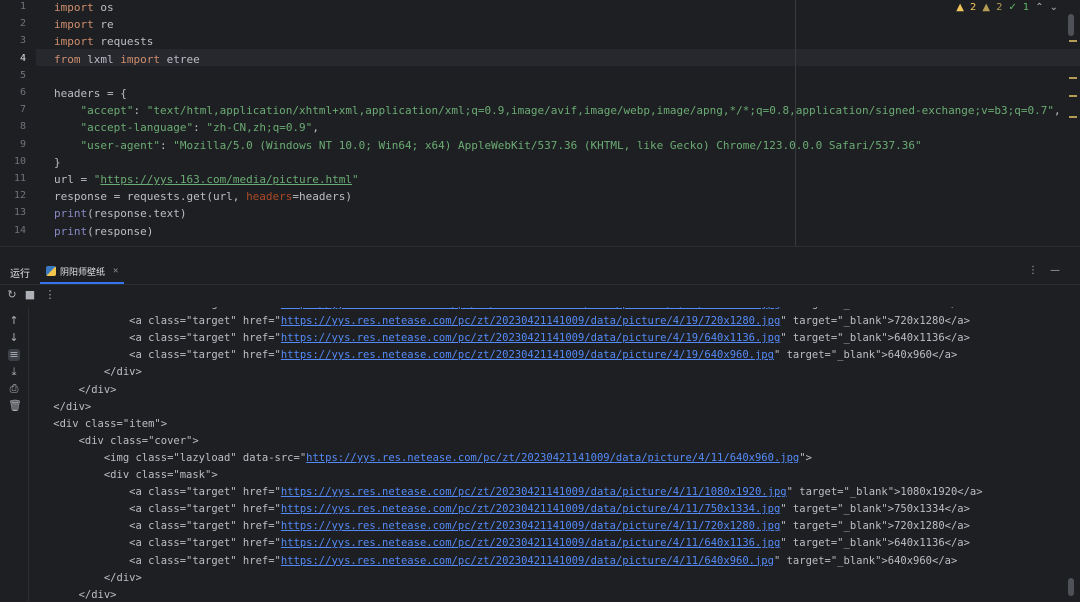 The width and height of the screenshot is (1080, 602). I want to click on editor-scrollbar-thumb, so click(1071, 25).